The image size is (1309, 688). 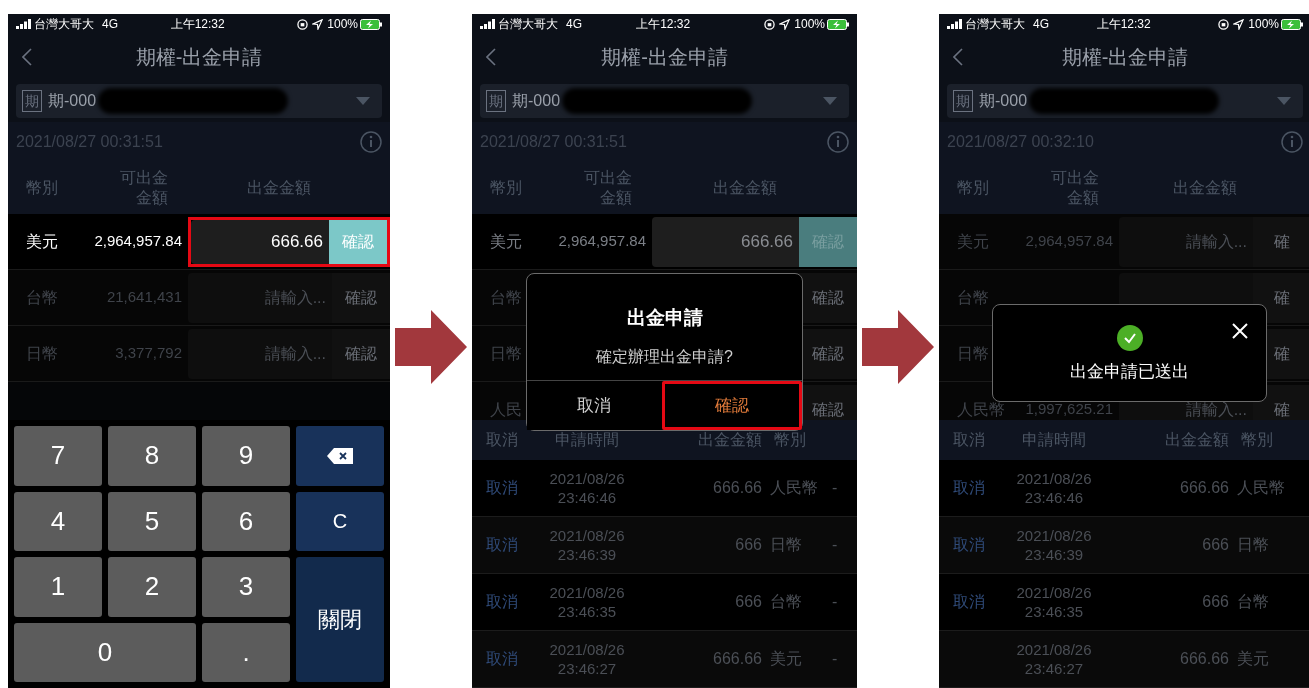 What do you see at coordinates (148, 353) in the screenshot?
I see `available-amount: 3,377,792` at bounding box center [148, 353].